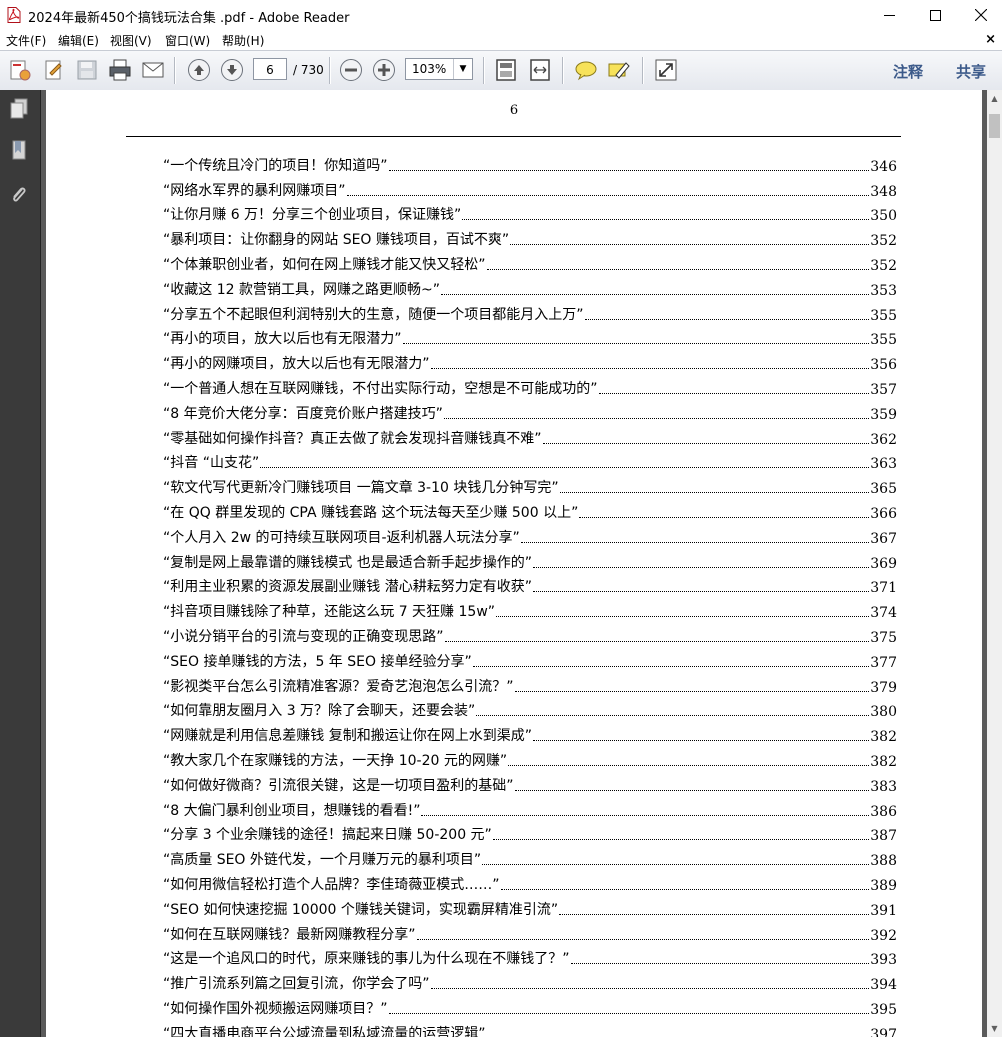  I want to click on toc-entry: “如何靠朋友圈月入 3 万？除了会聊天，还要会装” 380, so click(530, 708).